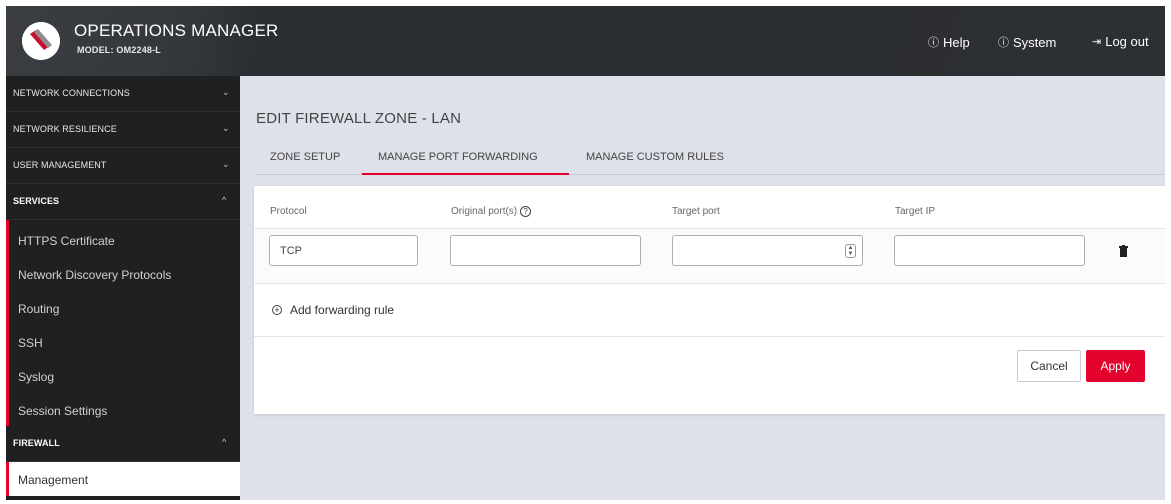 This screenshot has width=1171, height=504. What do you see at coordinates (123, 479) in the screenshot?
I see `sidebar-item-management: Management` at bounding box center [123, 479].